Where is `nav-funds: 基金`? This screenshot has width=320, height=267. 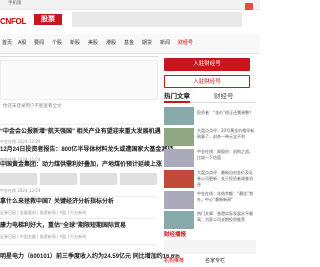
nav-funds: 基金 is located at coordinates (129, 43).